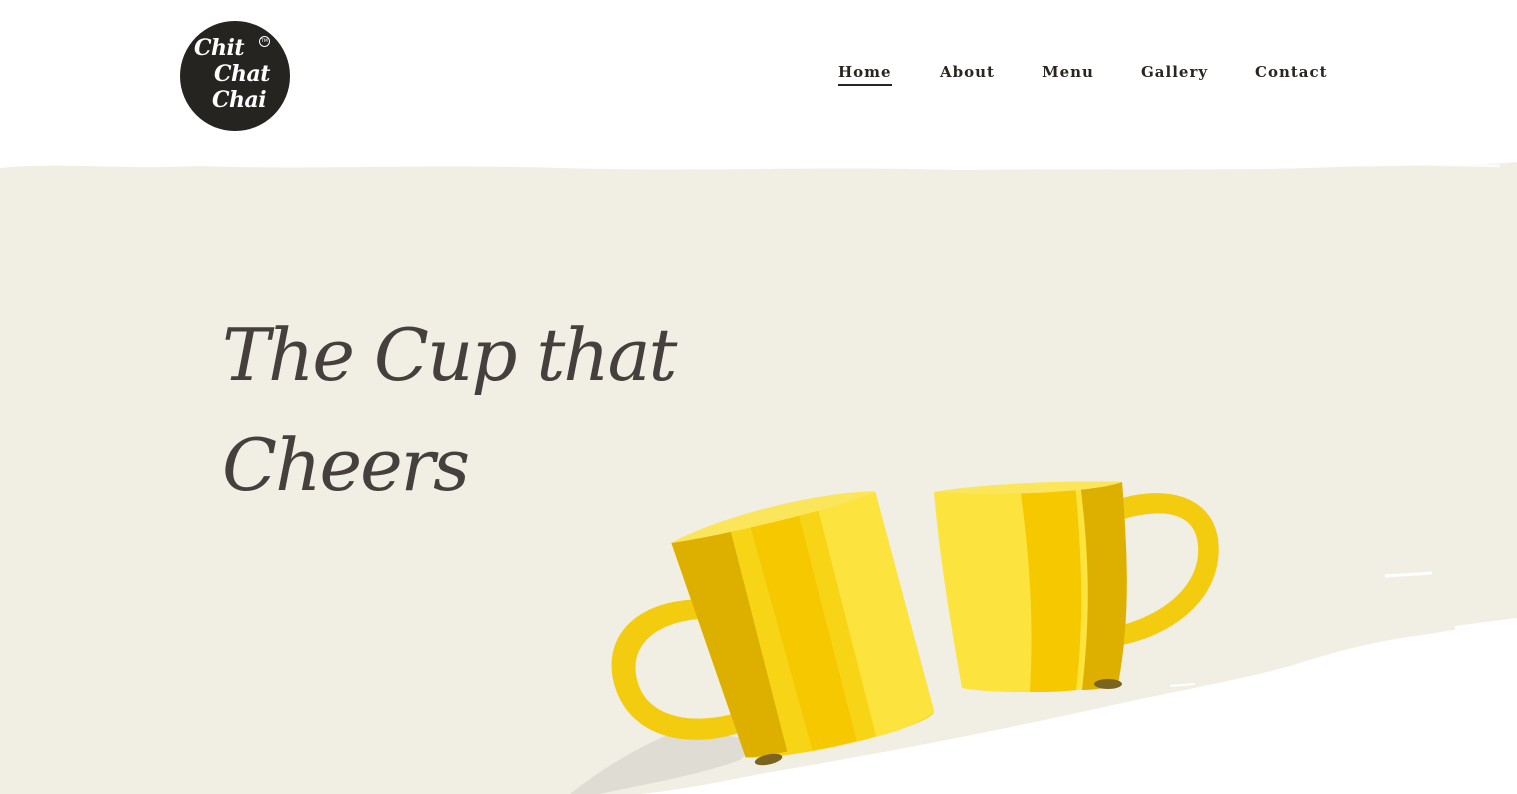 The width and height of the screenshot is (1517, 794). Describe the element at coordinates (1167, 569) in the screenshot. I see `right-mug-handle` at that location.